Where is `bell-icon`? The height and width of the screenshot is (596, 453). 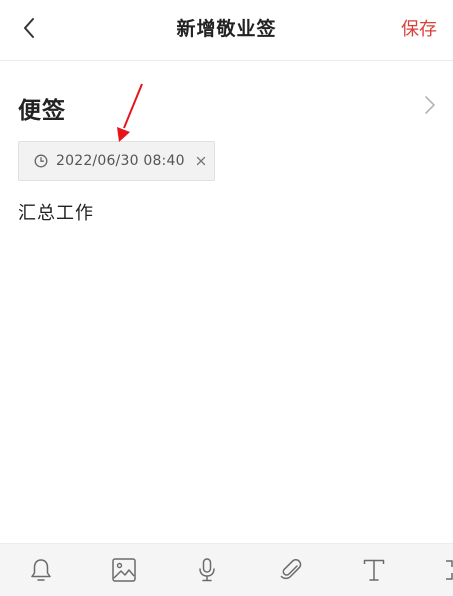
bell-icon is located at coordinates (41, 570).